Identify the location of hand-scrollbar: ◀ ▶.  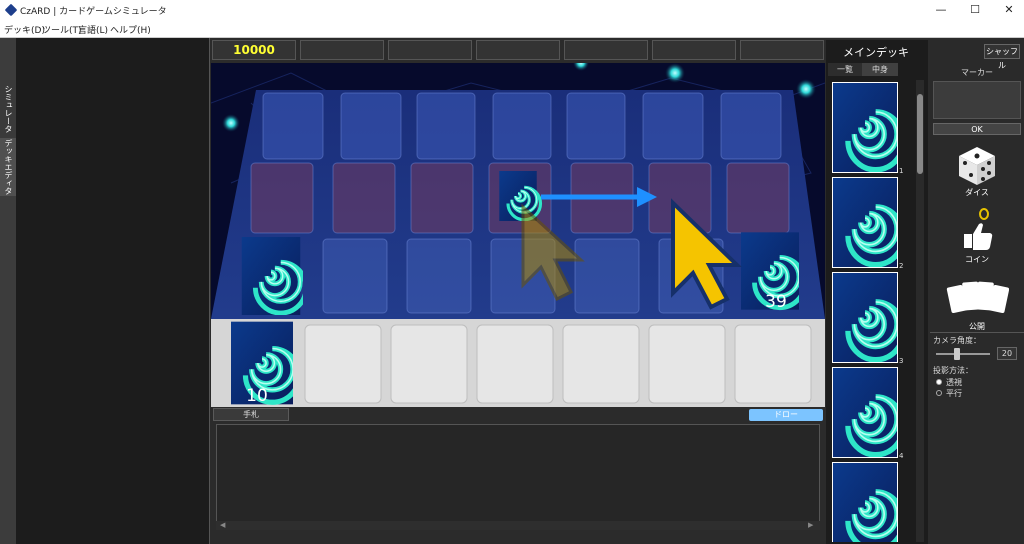
(518, 525).